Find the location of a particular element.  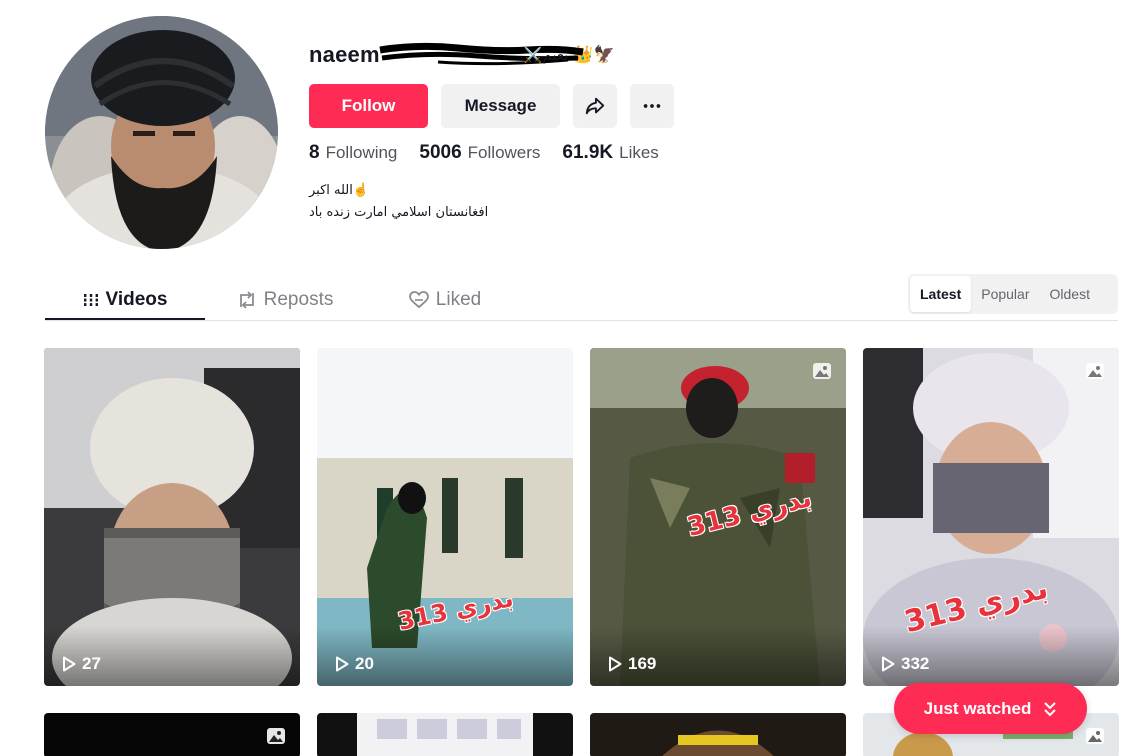

share-icon is located at coordinates (595, 106).